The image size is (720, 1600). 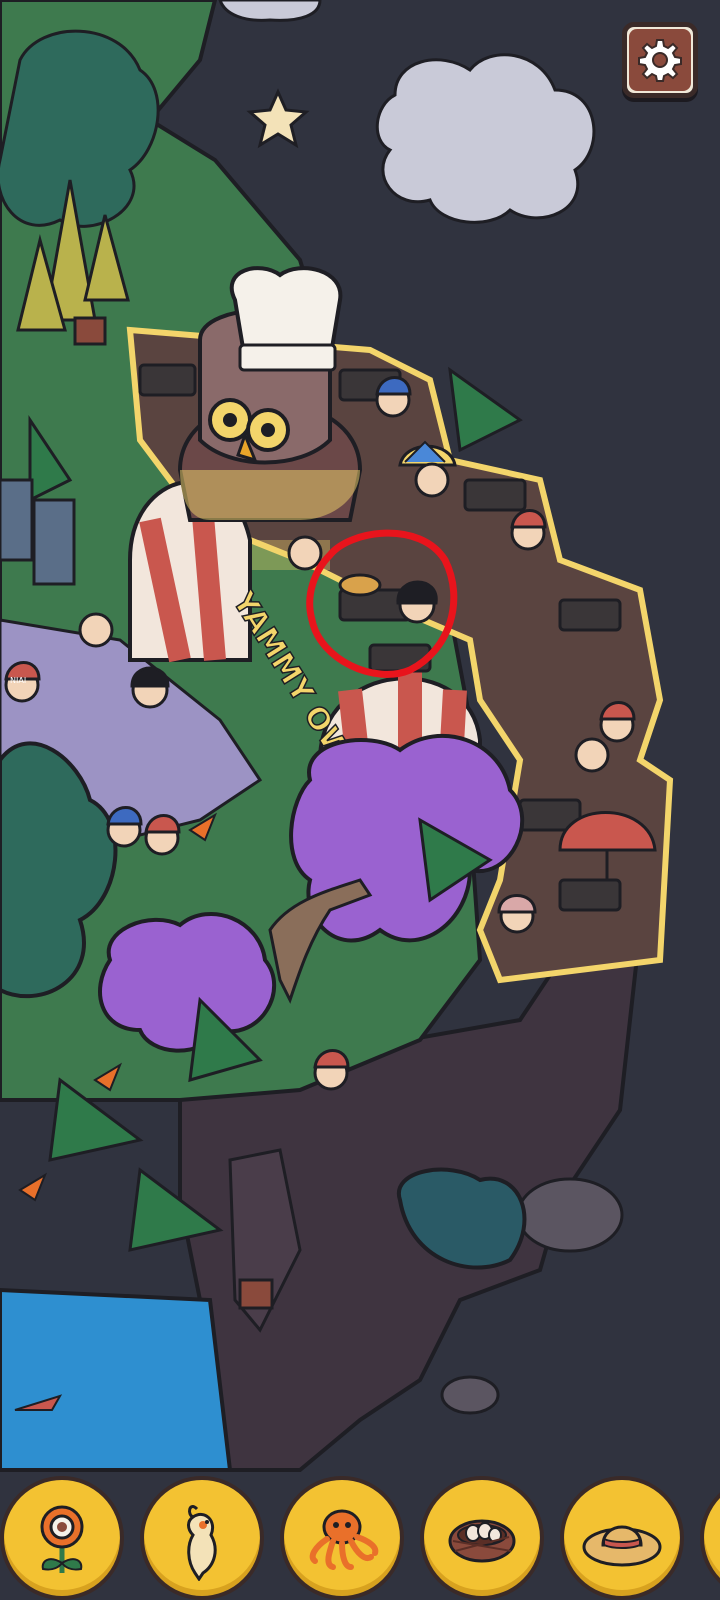 I want to click on toolbar-item-cockatiel, so click(x=202, y=1538).